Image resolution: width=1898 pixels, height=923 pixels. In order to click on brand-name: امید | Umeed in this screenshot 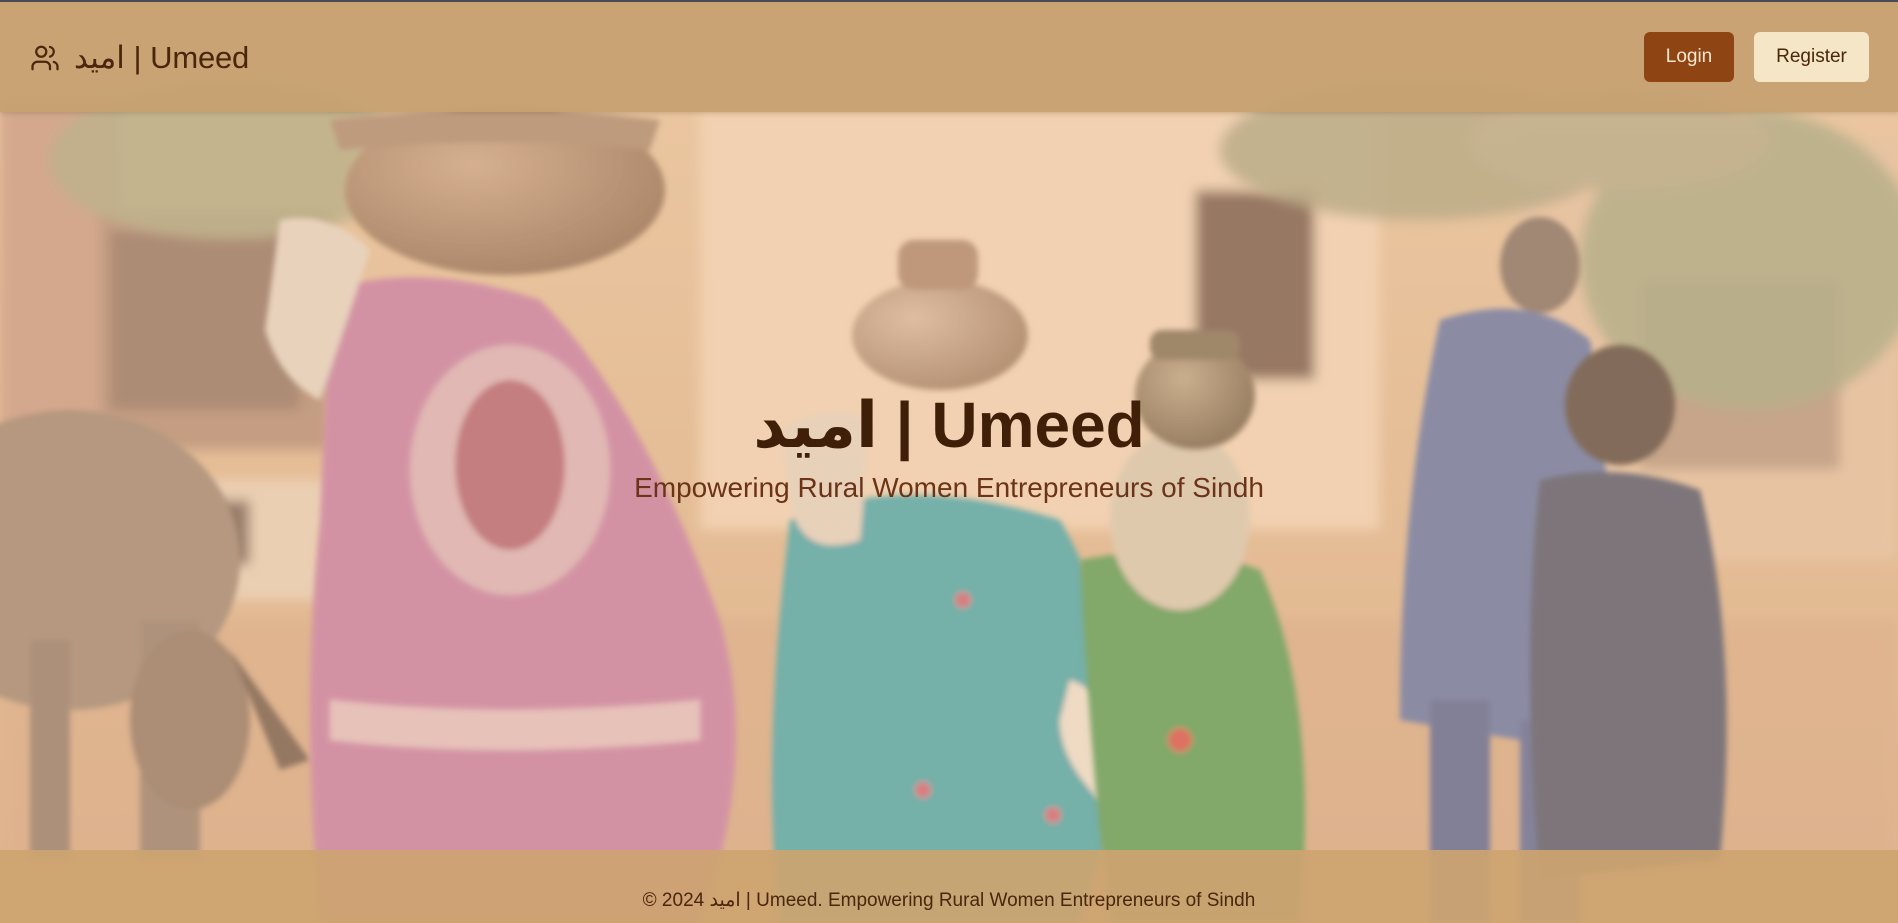, I will do `click(162, 57)`.